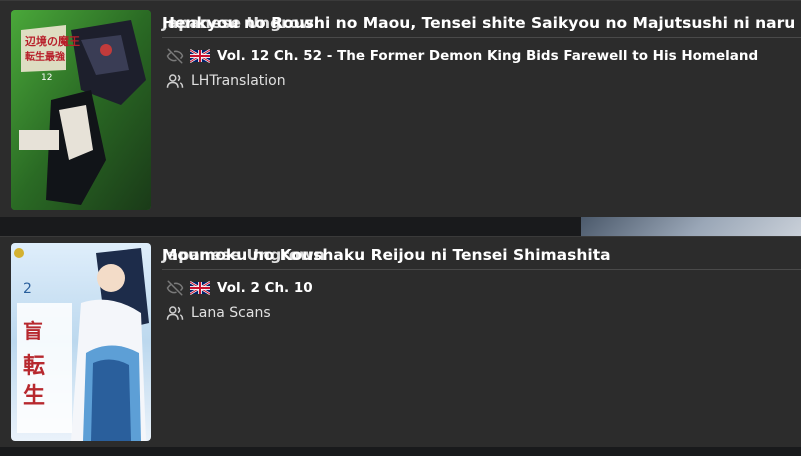 Image resolution: width=801 pixels, height=456 pixels. I want to click on svg-text: 2, so click(27, 289).